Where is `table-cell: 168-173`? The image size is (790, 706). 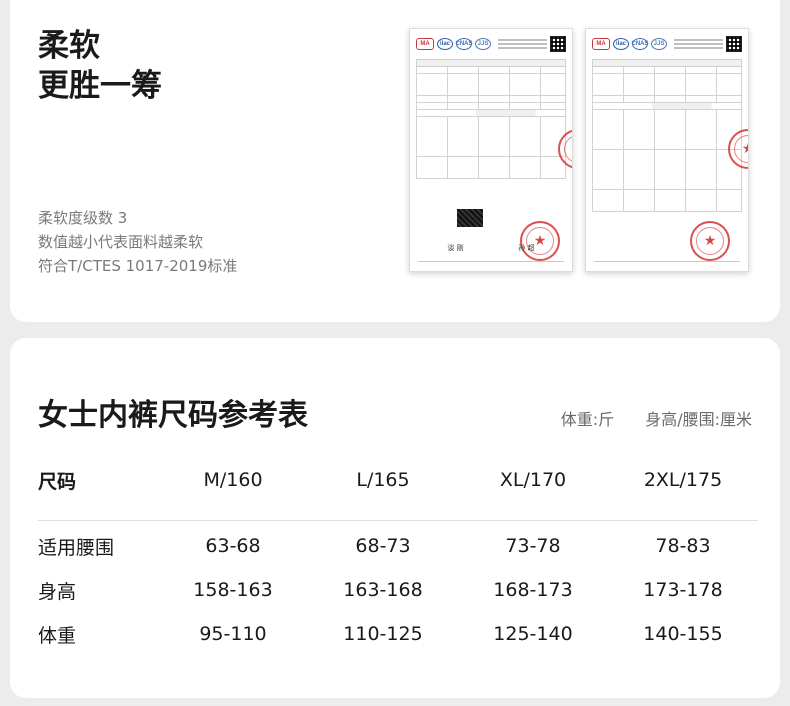 table-cell: 168-173 is located at coordinates (533, 590).